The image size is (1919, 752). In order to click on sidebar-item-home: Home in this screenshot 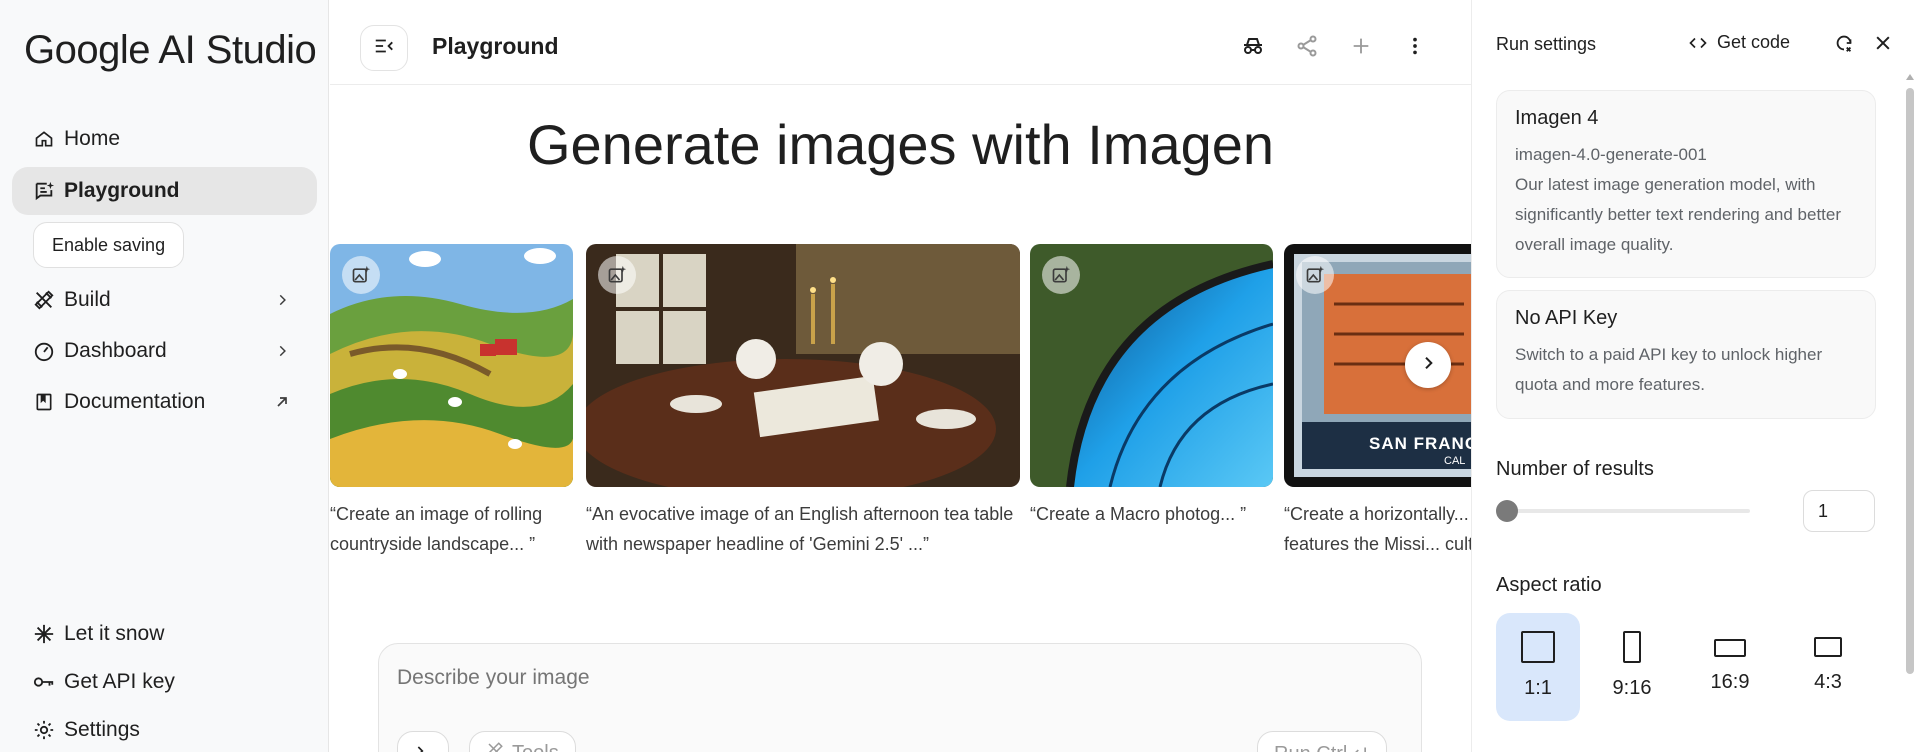, I will do `click(164, 139)`.